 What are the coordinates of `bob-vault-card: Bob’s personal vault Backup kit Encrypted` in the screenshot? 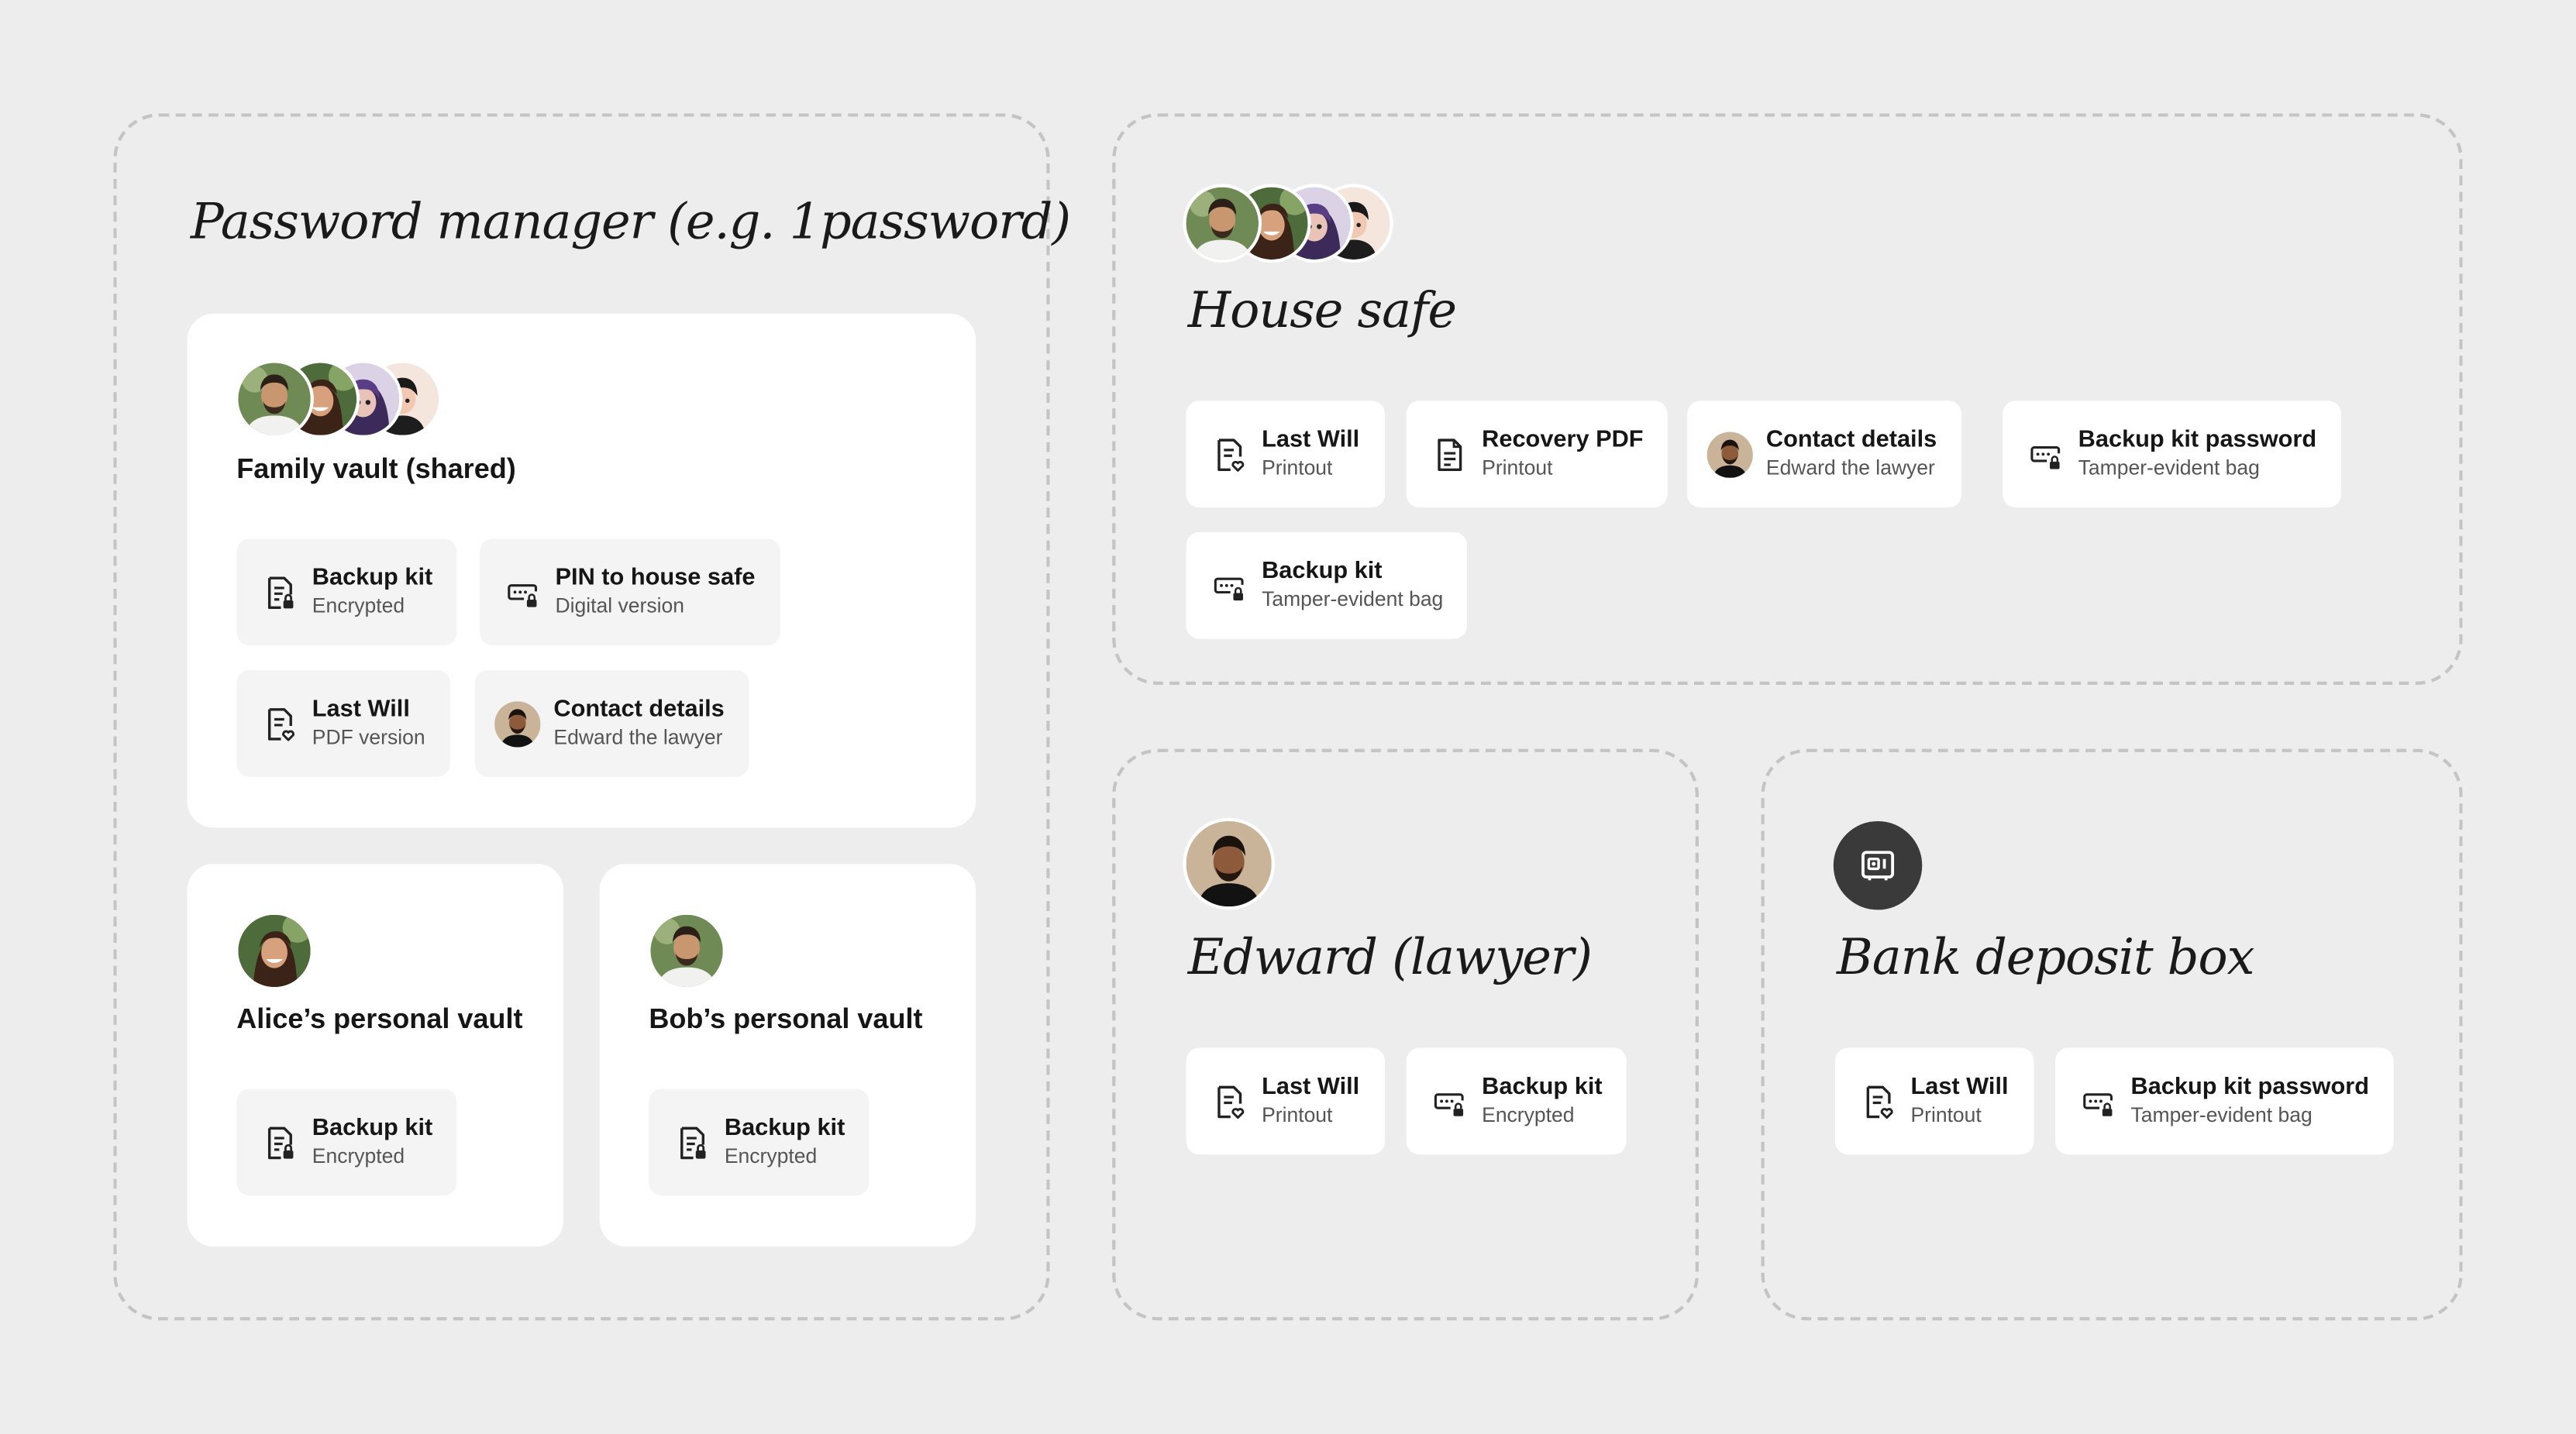 It's located at (787, 1055).